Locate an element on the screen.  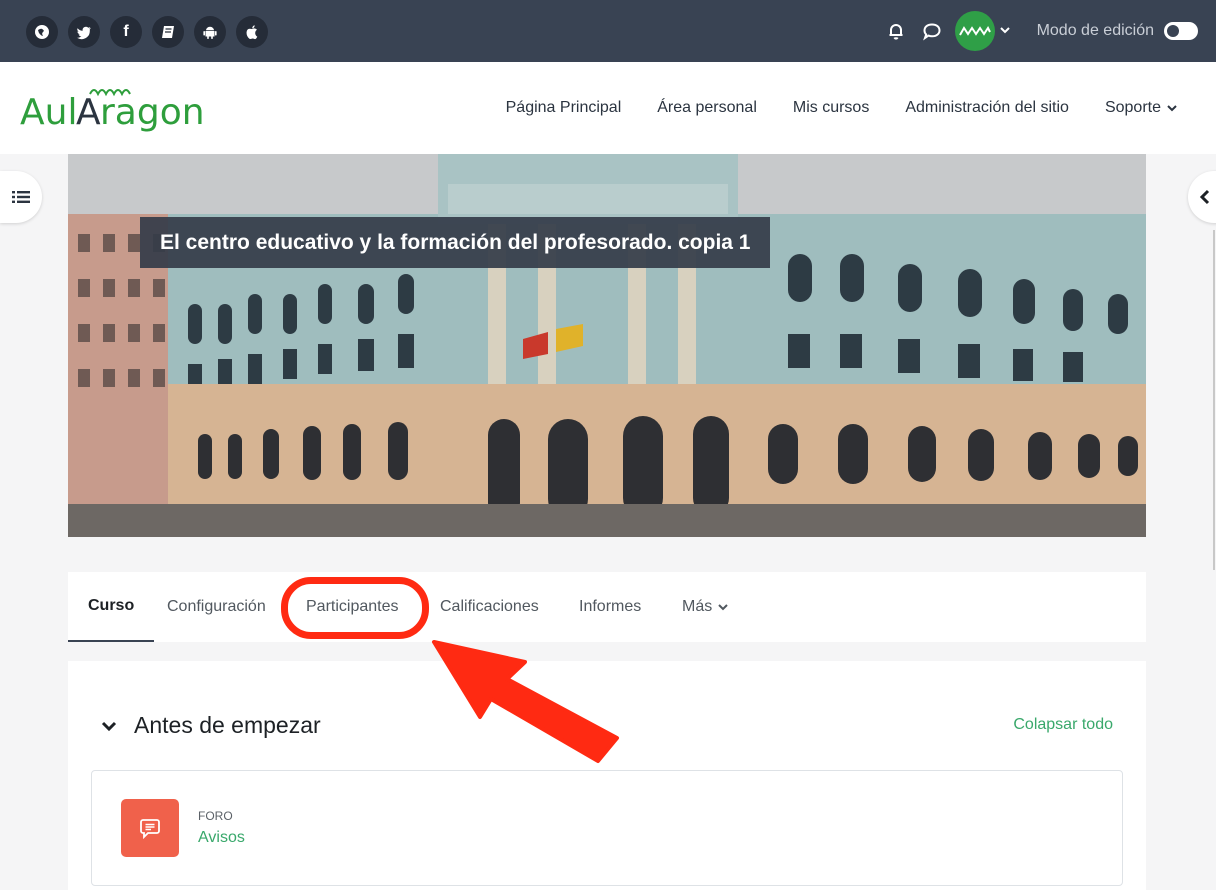
course-index-toggle is located at coordinates (21, 197).